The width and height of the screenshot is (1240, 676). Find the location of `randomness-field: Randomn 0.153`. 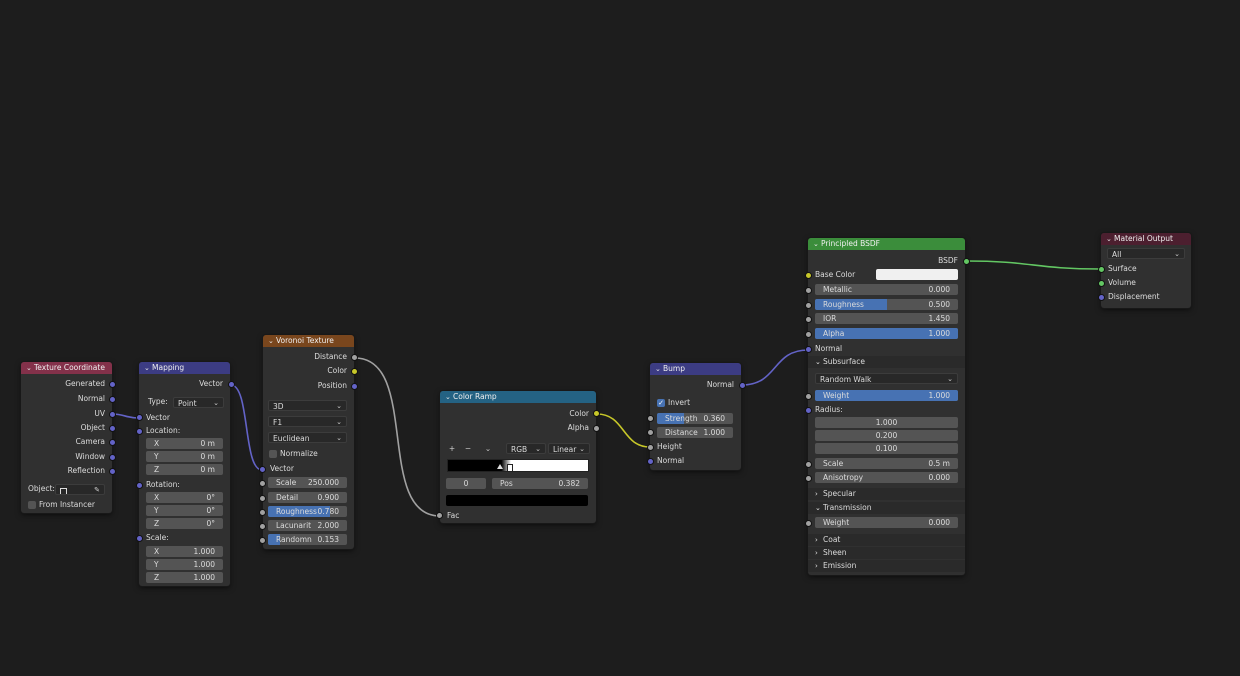

randomness-field: Randomn 0.153 is located at coordinates (307, 539).